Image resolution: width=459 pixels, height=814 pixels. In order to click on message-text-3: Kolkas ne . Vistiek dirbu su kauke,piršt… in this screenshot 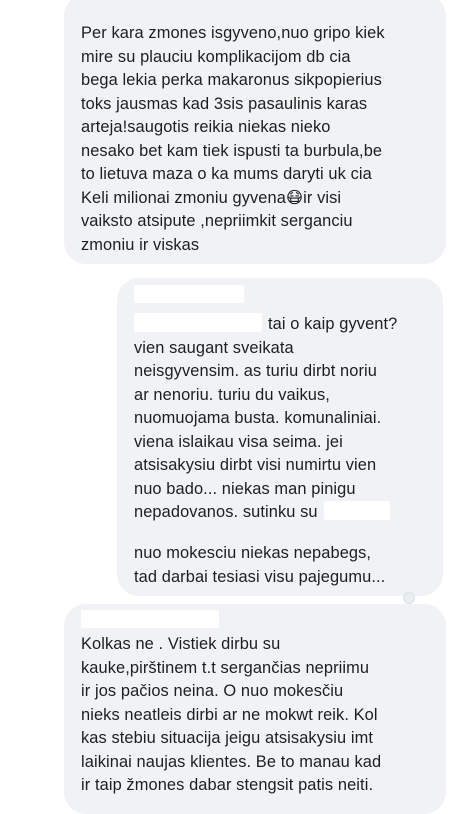, I will do `click(231, 714)`.